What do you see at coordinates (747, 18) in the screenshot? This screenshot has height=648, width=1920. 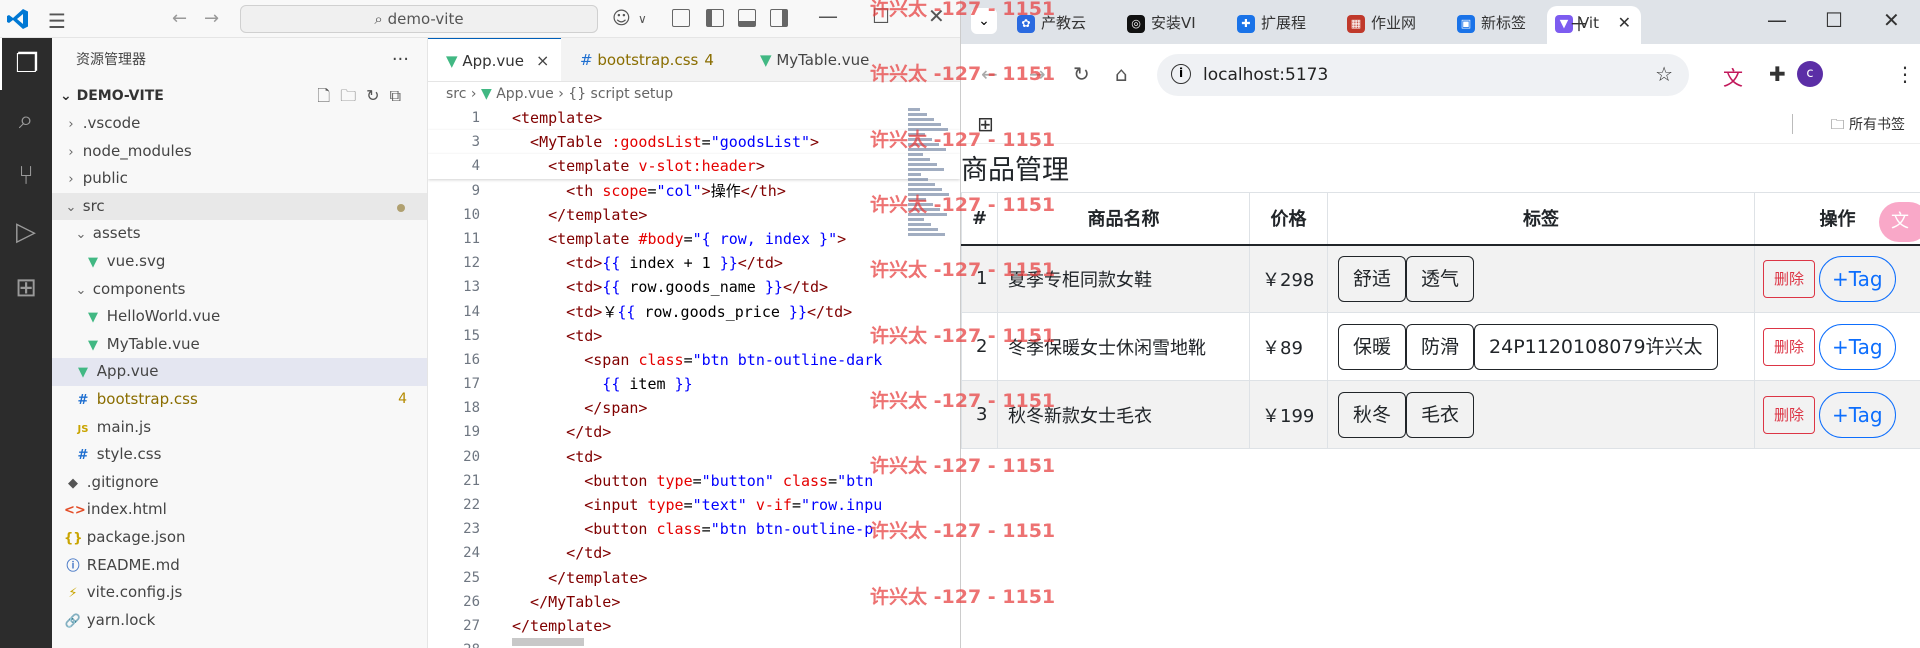 I see `toggle-panel-icon` at bounding box center [747, 18].